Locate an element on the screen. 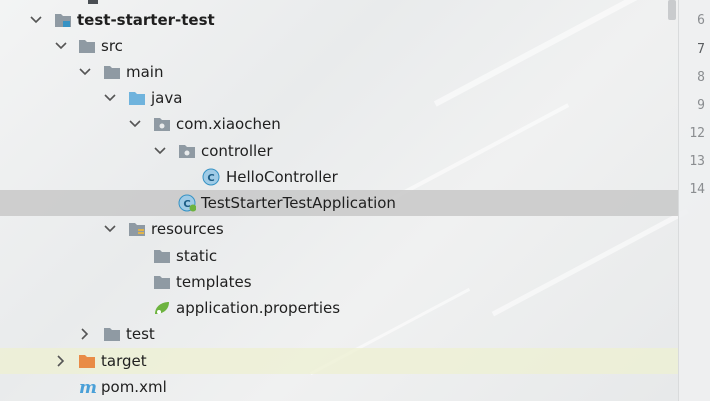  svg-text: C is located at coordinates (210, 178).